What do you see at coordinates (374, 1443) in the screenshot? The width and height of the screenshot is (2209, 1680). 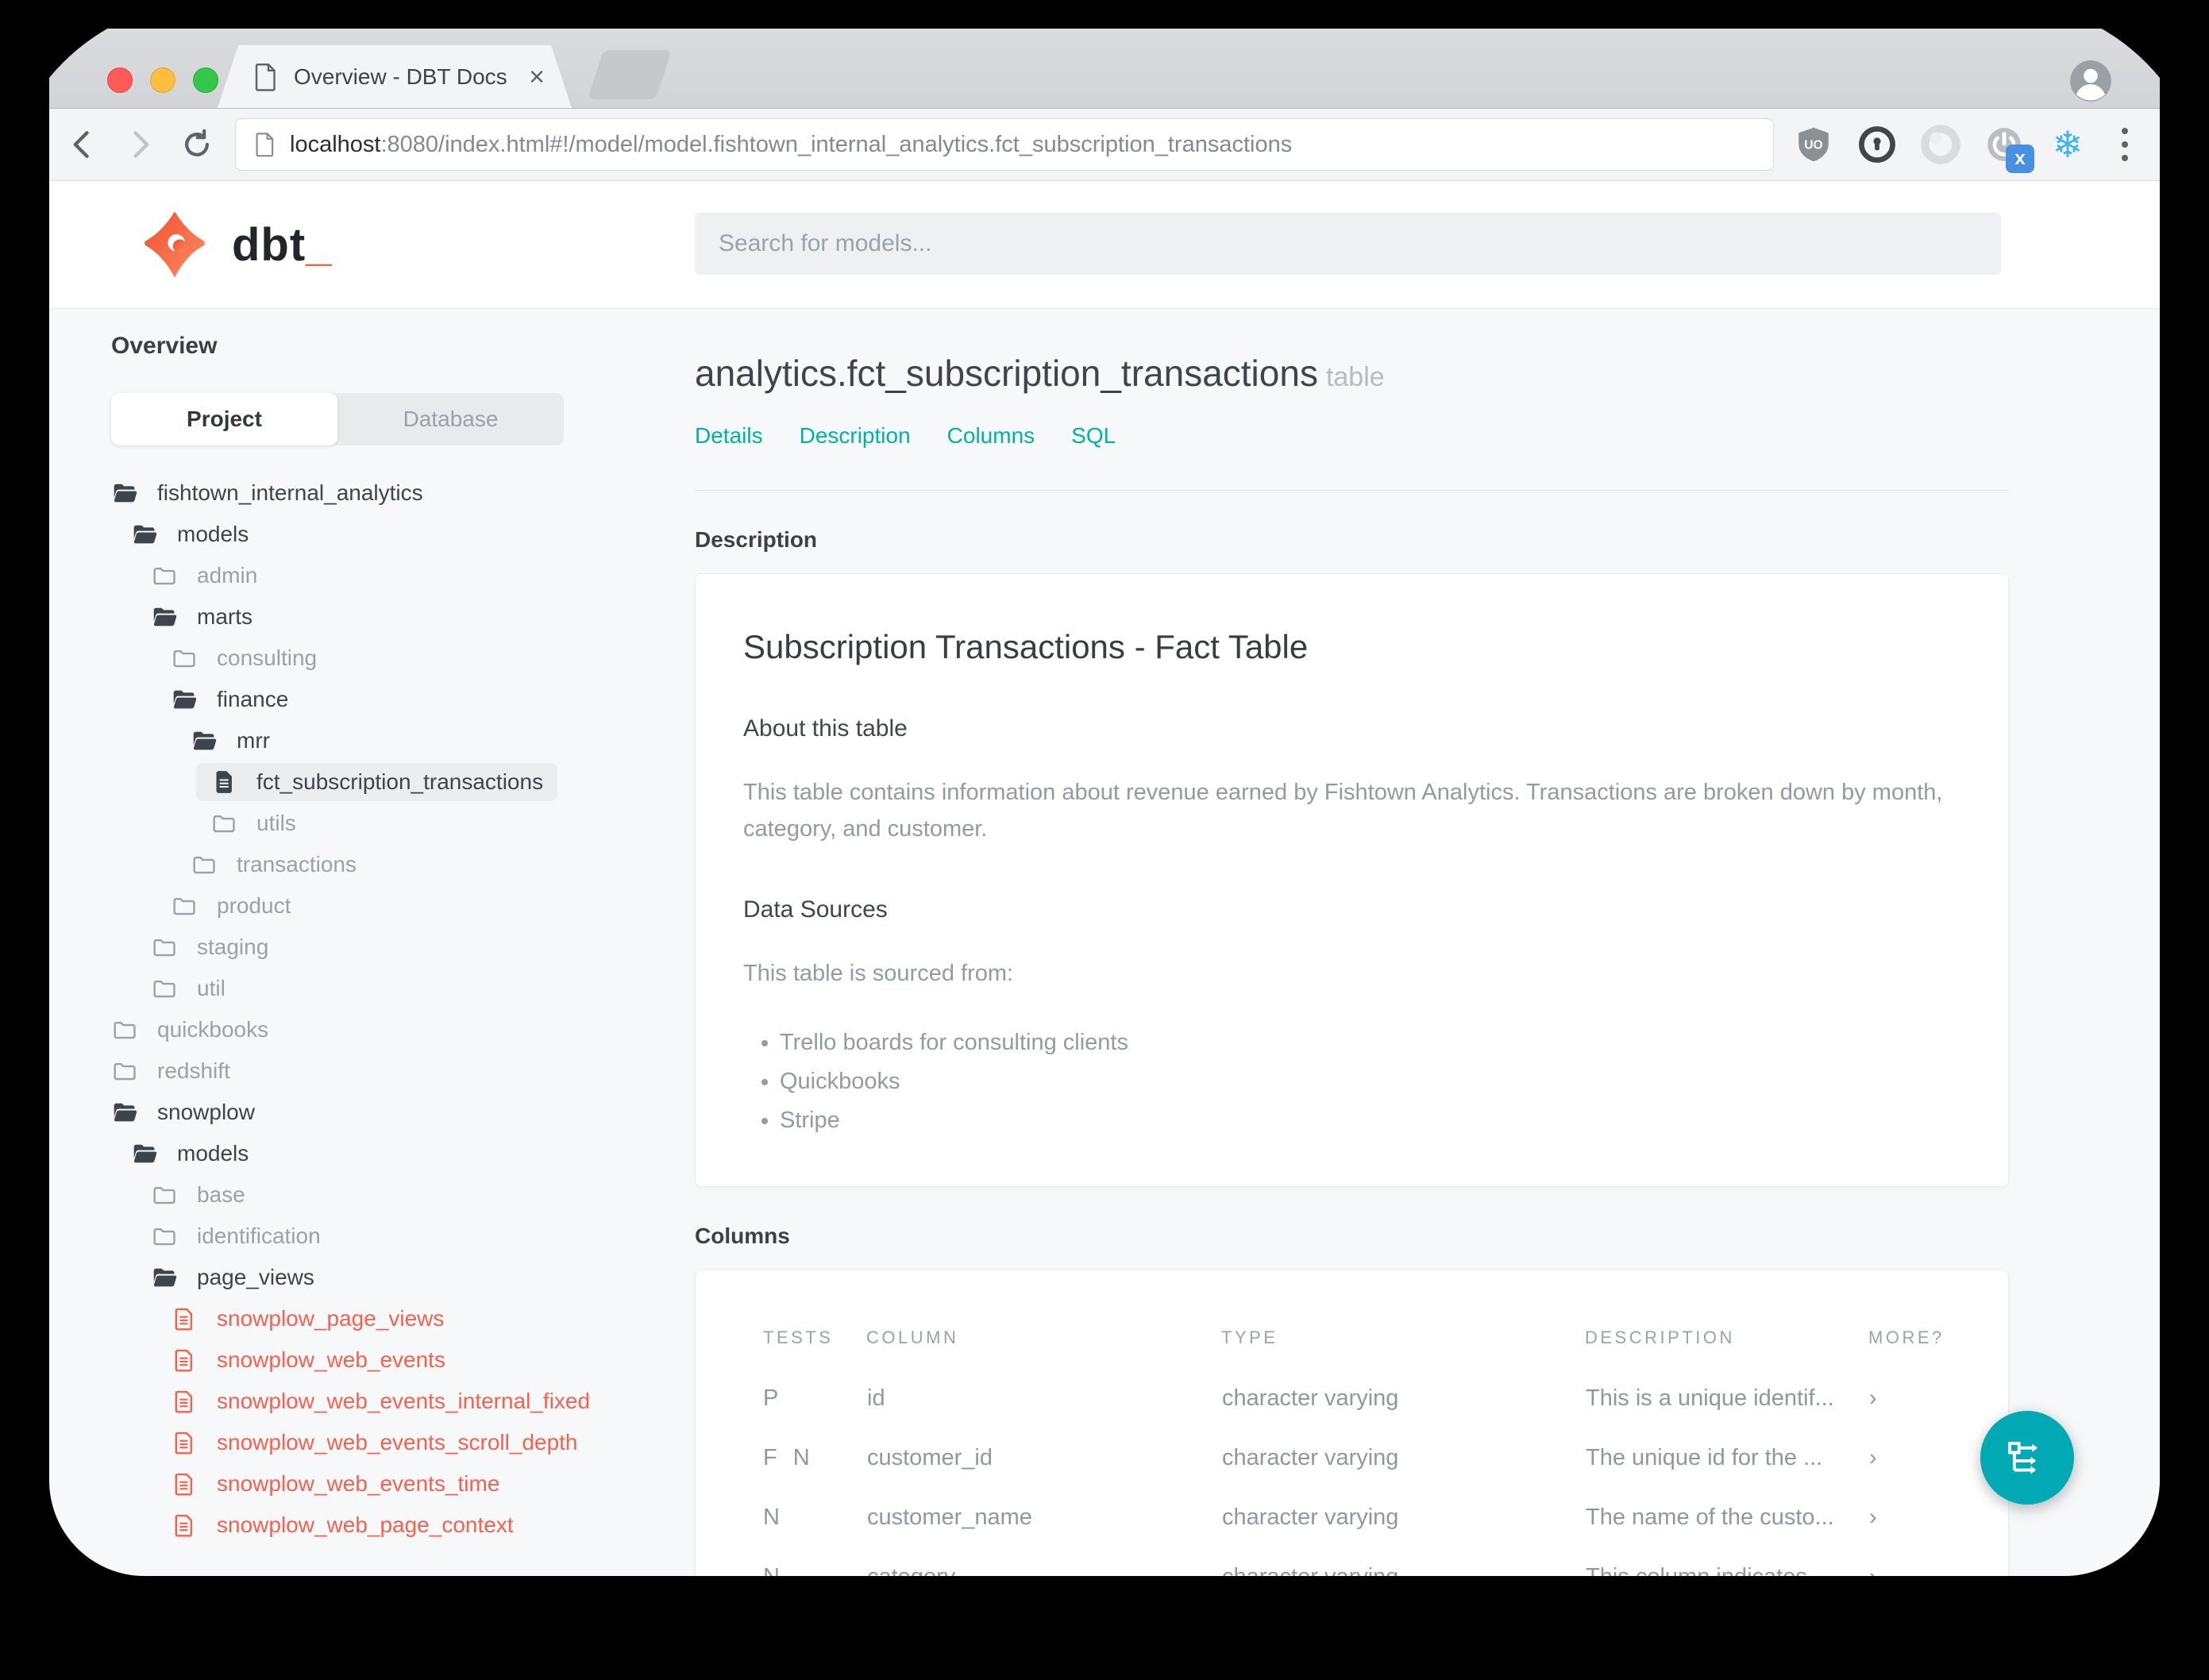 I see `tree-item-link: snowplow_web_events_scroll_depth` at bounding box center [374, 1443].